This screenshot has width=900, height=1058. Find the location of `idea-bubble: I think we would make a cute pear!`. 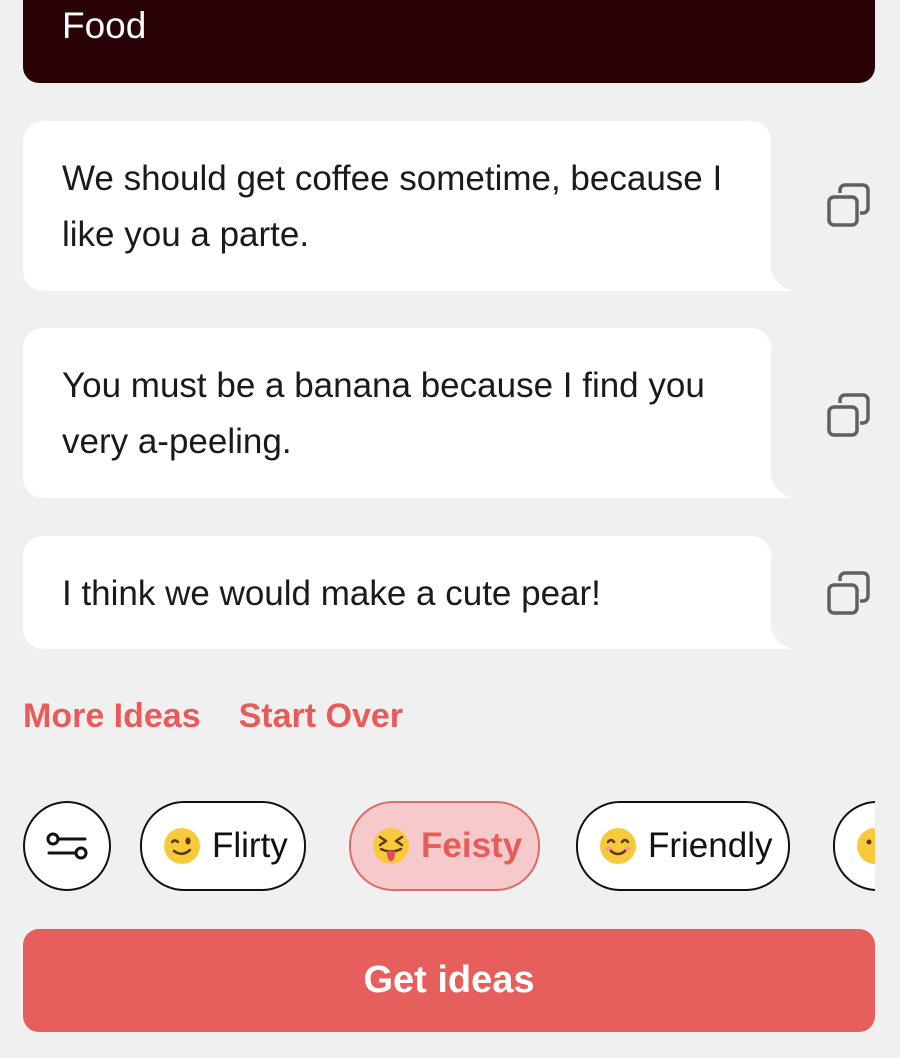

idea-bubble: I think we would make a cute pear! is located at coordinates (397, 592).